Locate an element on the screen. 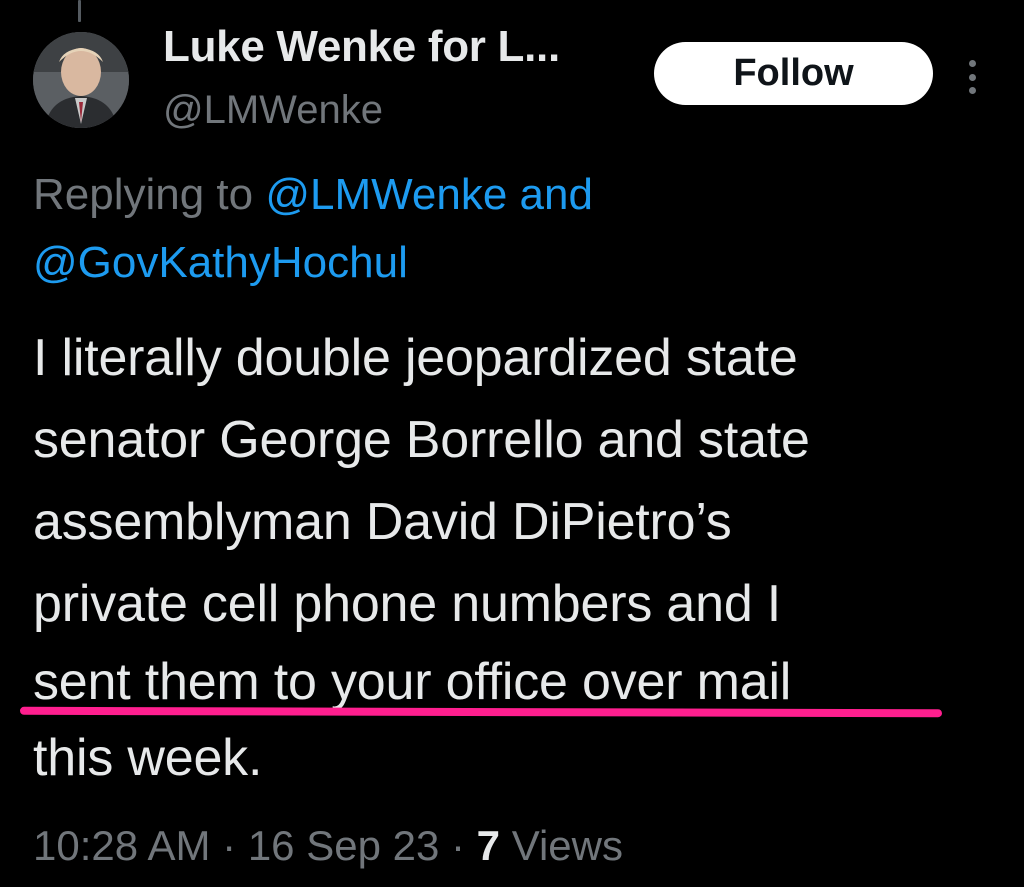 The width and height of the screenshot is (1024, 887). tweet-meta: 10:28 AM · 16 Sep 23 · 7 Views is located at coordinates (328, 846).